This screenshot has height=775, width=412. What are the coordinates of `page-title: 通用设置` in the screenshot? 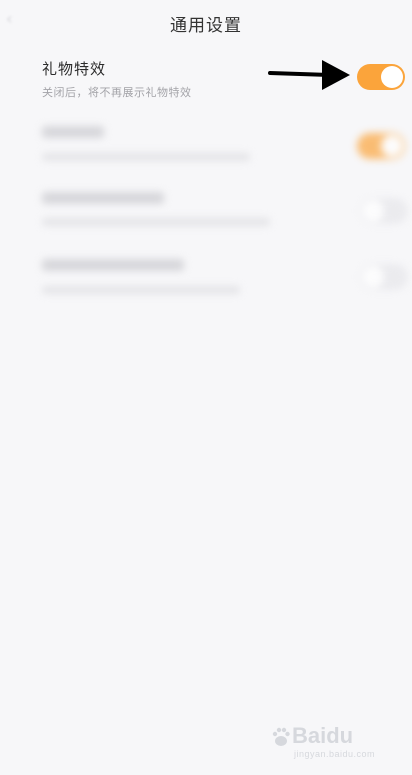 It's located at (206, 26).